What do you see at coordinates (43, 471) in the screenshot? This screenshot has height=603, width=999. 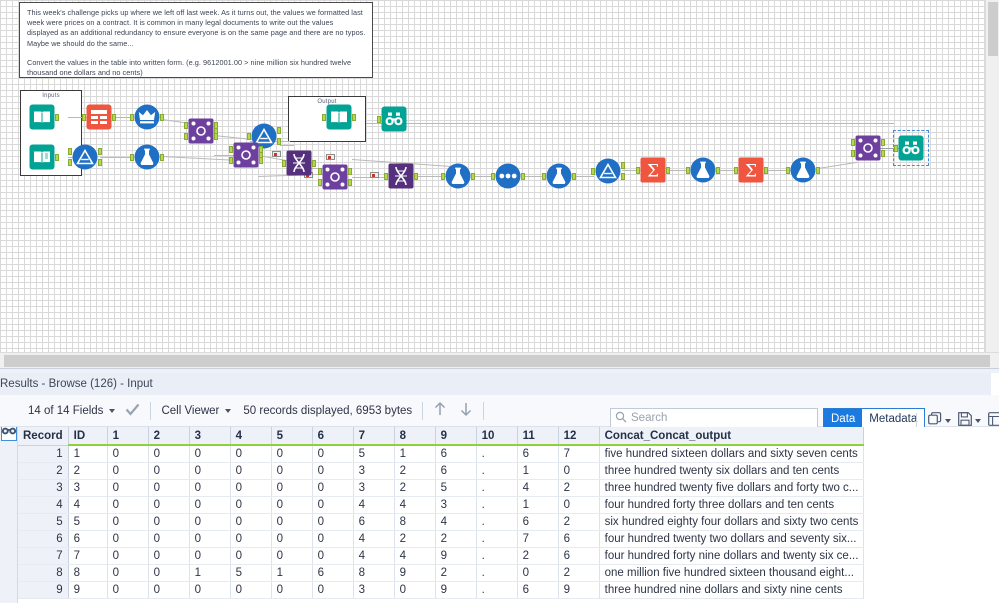 I see `cell-record: 2` at bounding box center [43, 471].